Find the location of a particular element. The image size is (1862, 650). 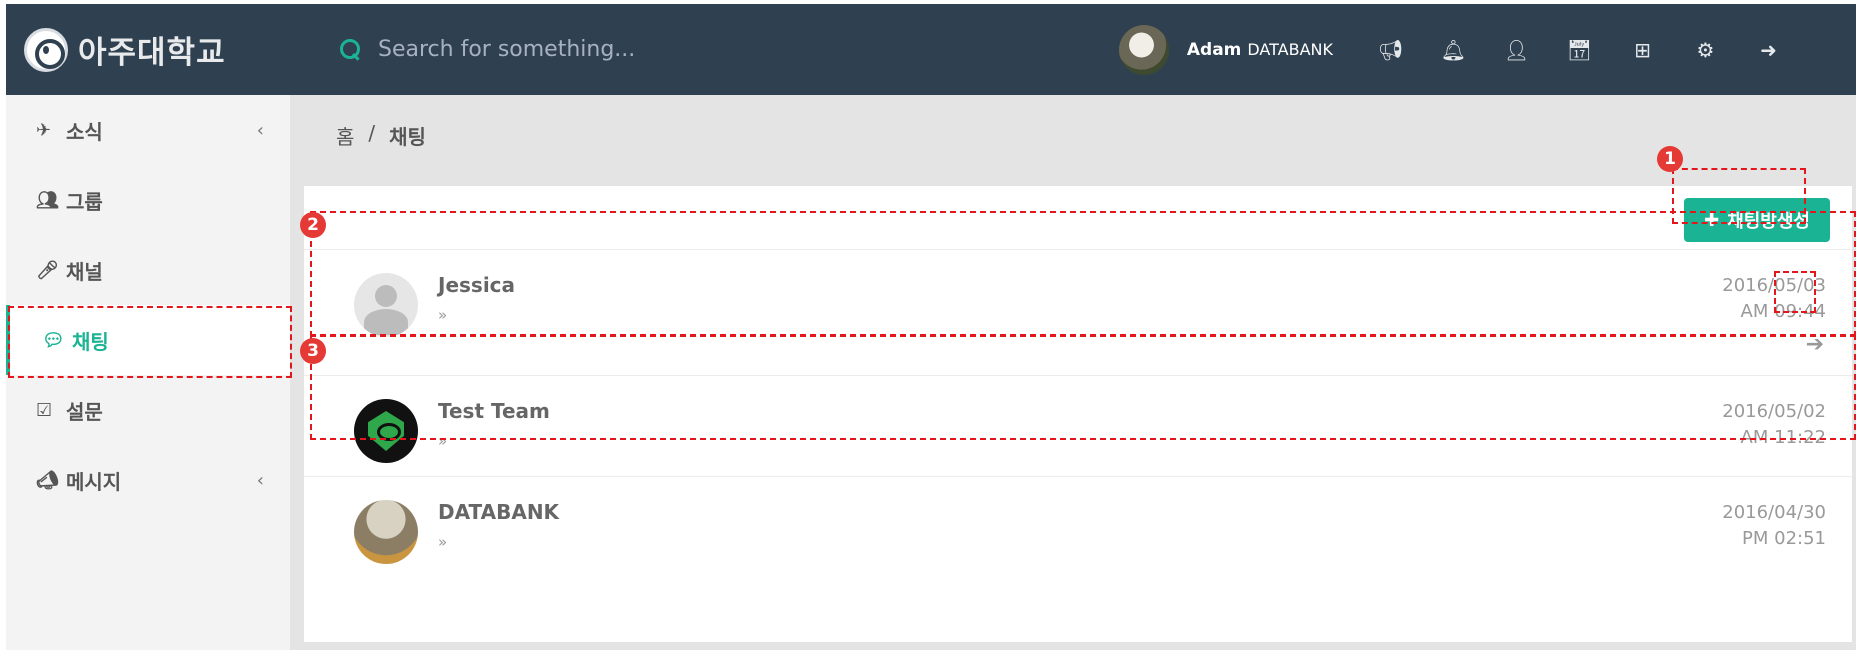

search-icon is located at coordinates (351, 49).